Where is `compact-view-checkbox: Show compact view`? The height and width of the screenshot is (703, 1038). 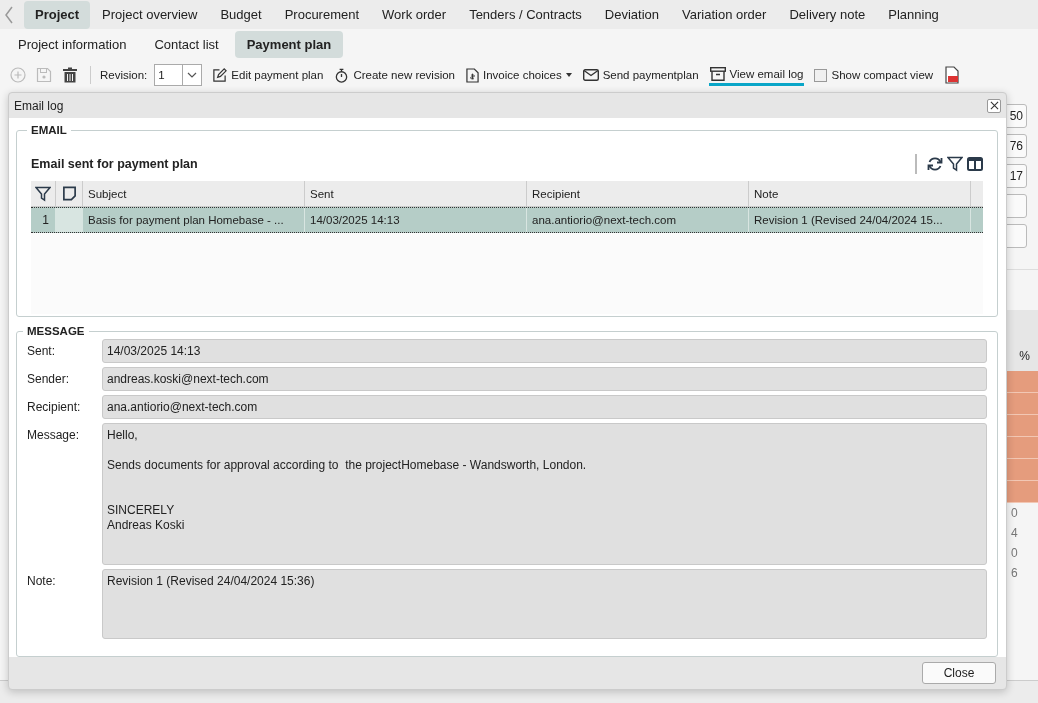 compact-view-checkbox: Show compact view is located at coordinates (874, 75).